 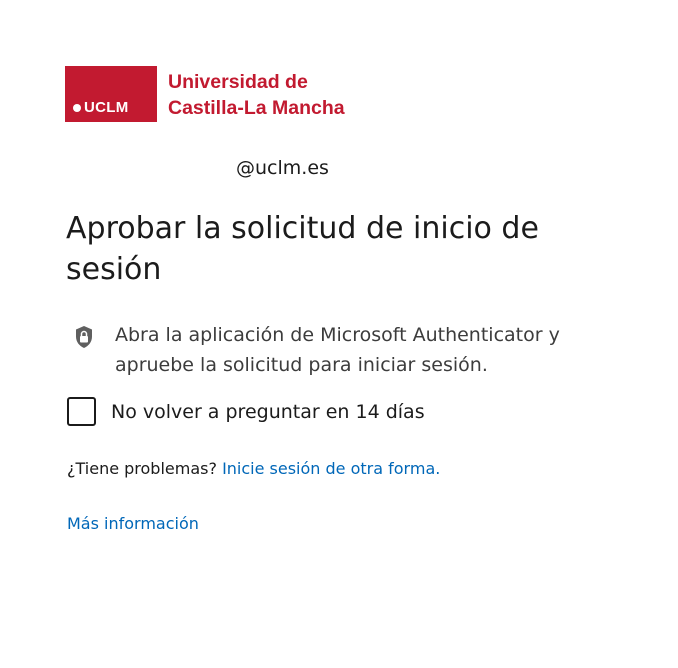 What do you see at coordinates (268, 412) in the screenshot?
I see `dont-ask-again-label: No volver a preguntar en 14 días` at bounding box center [268, 412].